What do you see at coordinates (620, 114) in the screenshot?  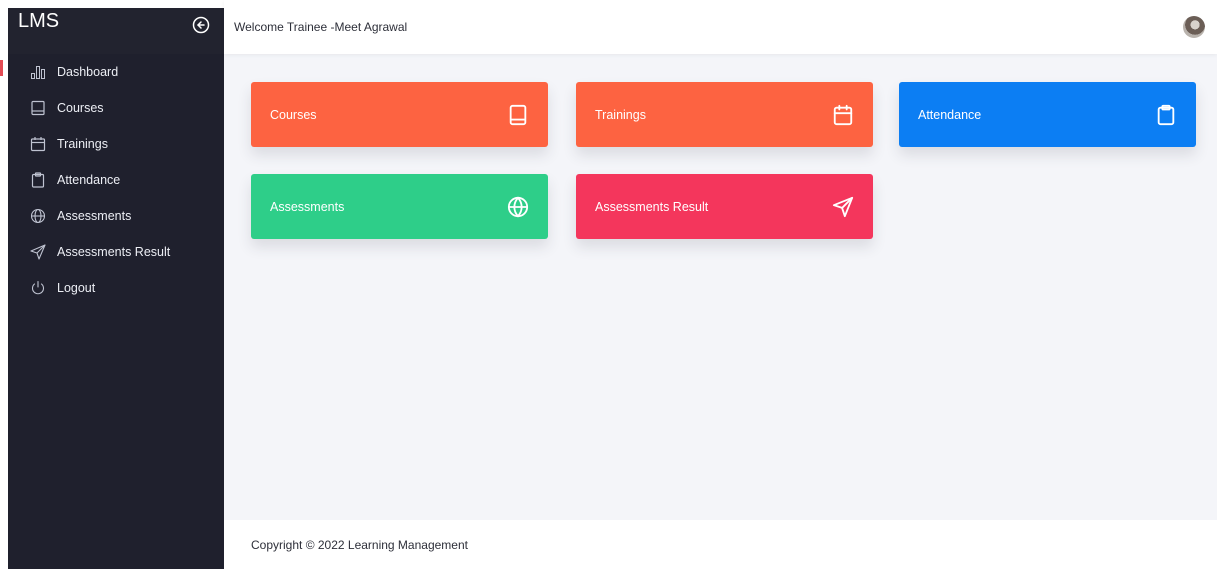 I see `card-label: Trainings` at bounding box center [620, 114].